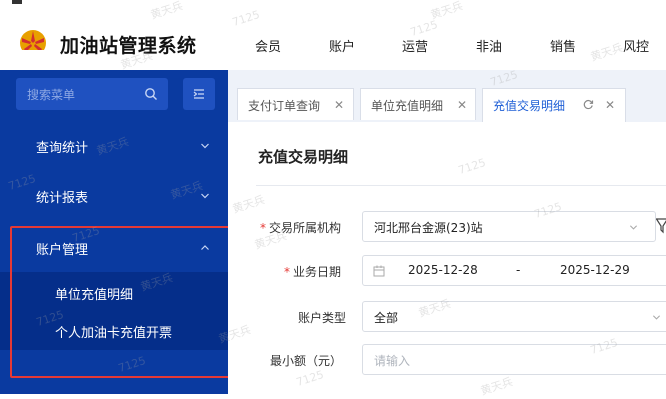 This screenshot has width=666, height=399. What do you see at coordinates (306, 361) in the screenshot?
I see `min-amount-label: 最小额（元）` at bounding box center [306, 361].